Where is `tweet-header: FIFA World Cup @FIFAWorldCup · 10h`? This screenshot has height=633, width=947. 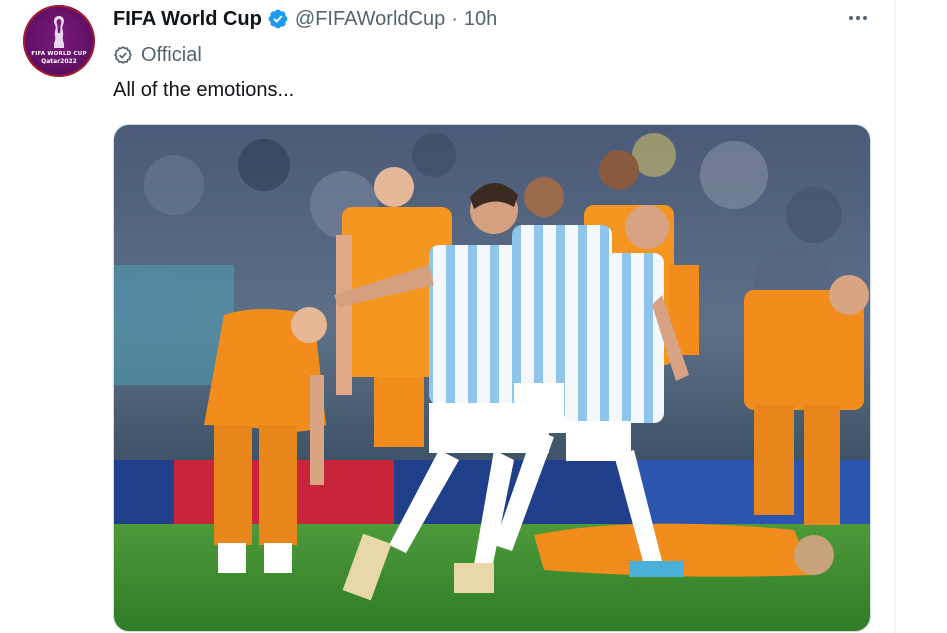 tweet-header: FIFA World Cup @FIFAWorldCup · 10h is located at coordinates (305, 19).